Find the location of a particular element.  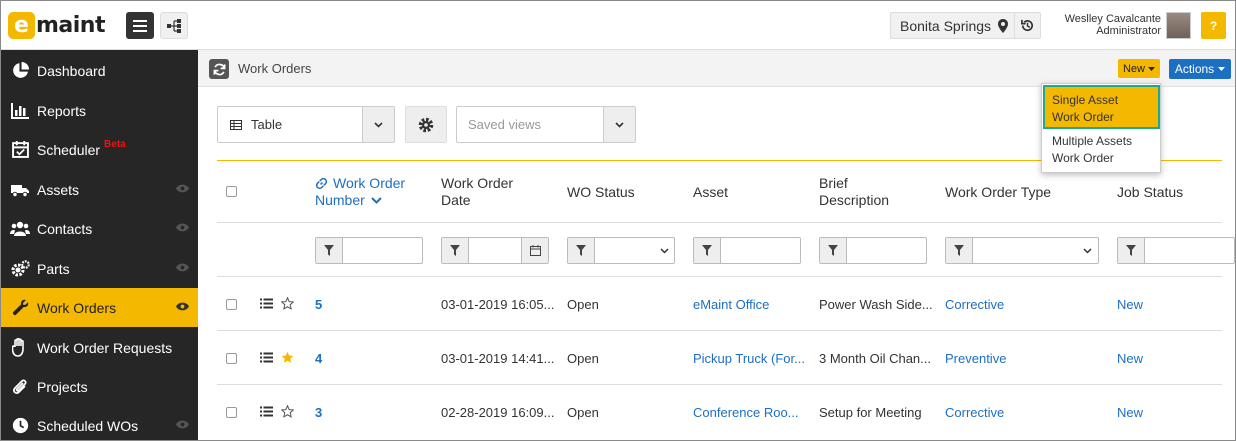

menu-item-label: Work Order is located at coordinates (1083, 158).